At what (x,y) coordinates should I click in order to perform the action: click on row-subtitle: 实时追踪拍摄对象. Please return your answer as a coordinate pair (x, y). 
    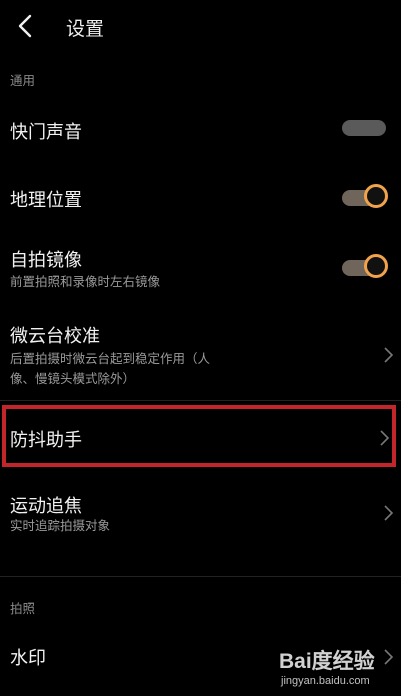
    Looking at the image, I should click on (60, 525).